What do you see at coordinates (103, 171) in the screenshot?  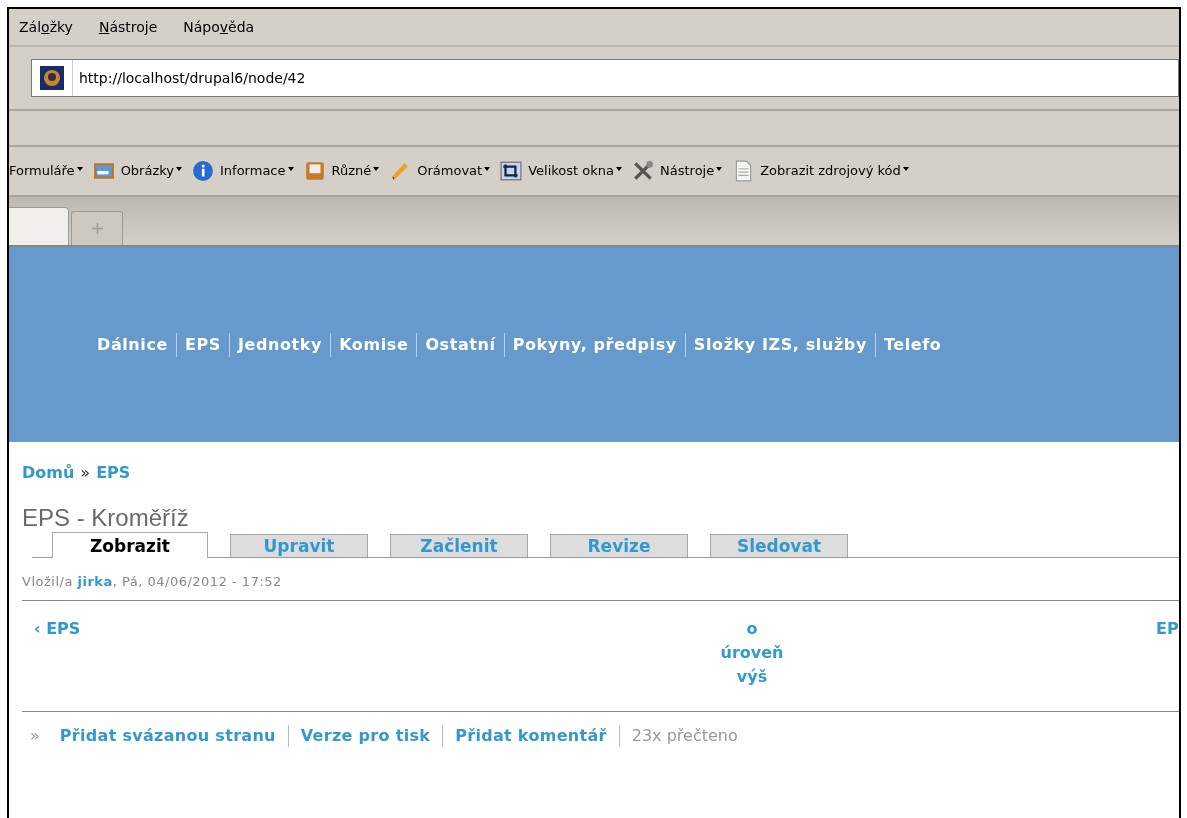 I see `picture-frame-icon` at bounding box center [103, 171].